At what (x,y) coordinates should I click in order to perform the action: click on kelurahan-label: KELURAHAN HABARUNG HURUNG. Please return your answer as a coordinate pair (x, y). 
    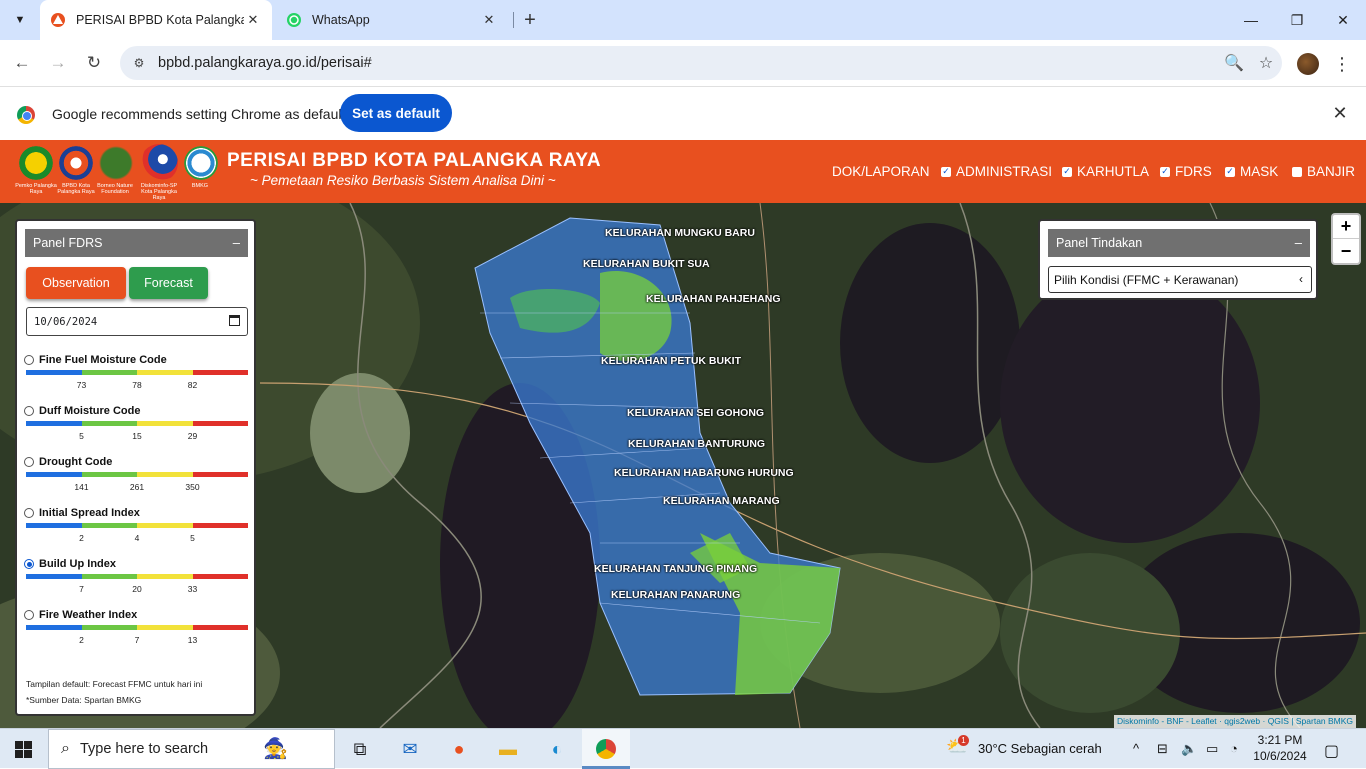
    Looking at the image, I should click on (704, 473).